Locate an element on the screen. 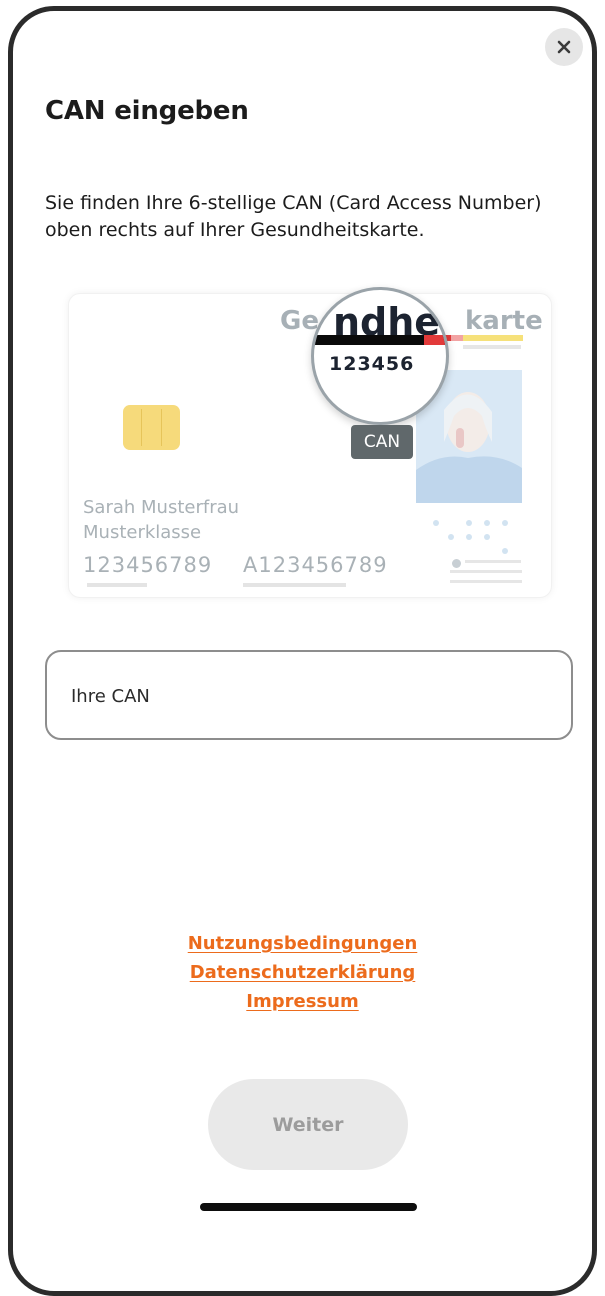 The image size is (605, 1296). close-icon is located at coordinates (564, 47).